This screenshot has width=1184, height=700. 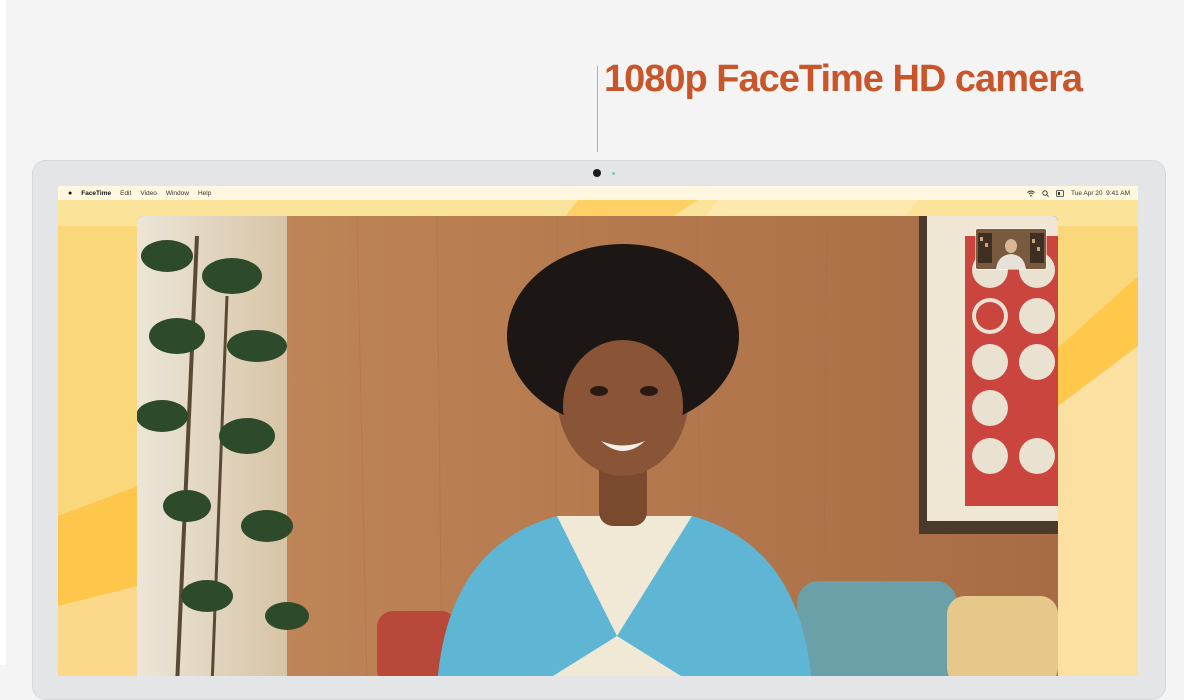 What do you see at coordinates (597, 109) in the screenshot?
I see `callout-line` at bounding box center [597, 109].